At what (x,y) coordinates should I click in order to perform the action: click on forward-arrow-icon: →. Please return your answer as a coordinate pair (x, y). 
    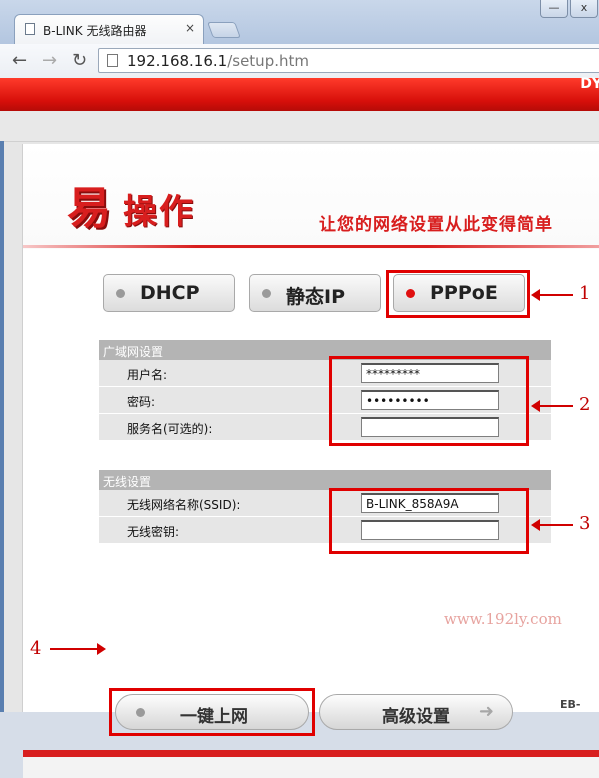
    Looking at the image, I should click on (49, 60).